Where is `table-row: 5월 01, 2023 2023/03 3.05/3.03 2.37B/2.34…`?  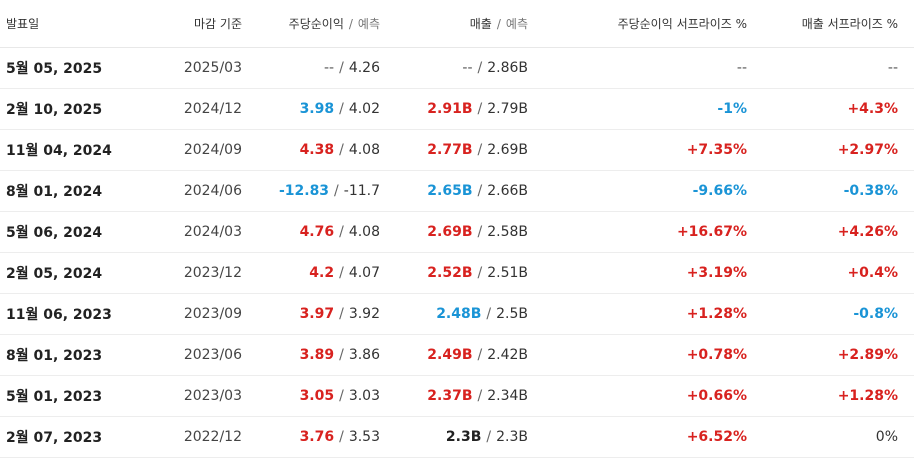
table-row: 5월 01, 2023 2023/03 3.05/3.03 2.37B/2.34… is located at coordinates (457, 396).